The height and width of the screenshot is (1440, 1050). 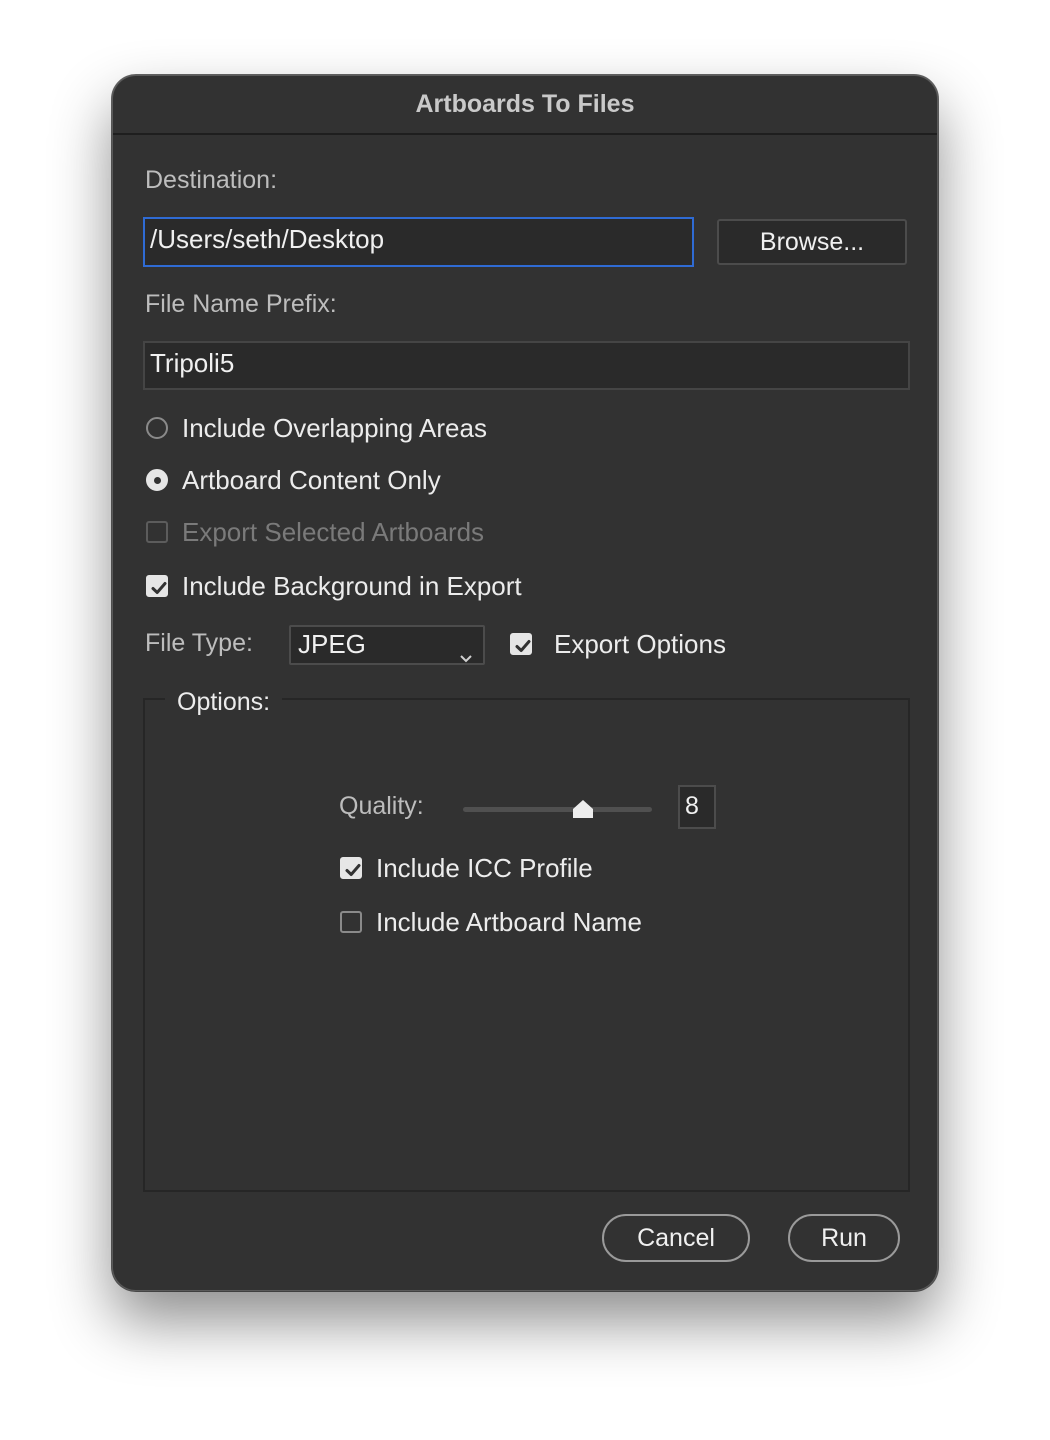 What do you see at coordinates (224, 702) in the screenshot?
I see `options-title: Options:` at bounding box center [224, 702].